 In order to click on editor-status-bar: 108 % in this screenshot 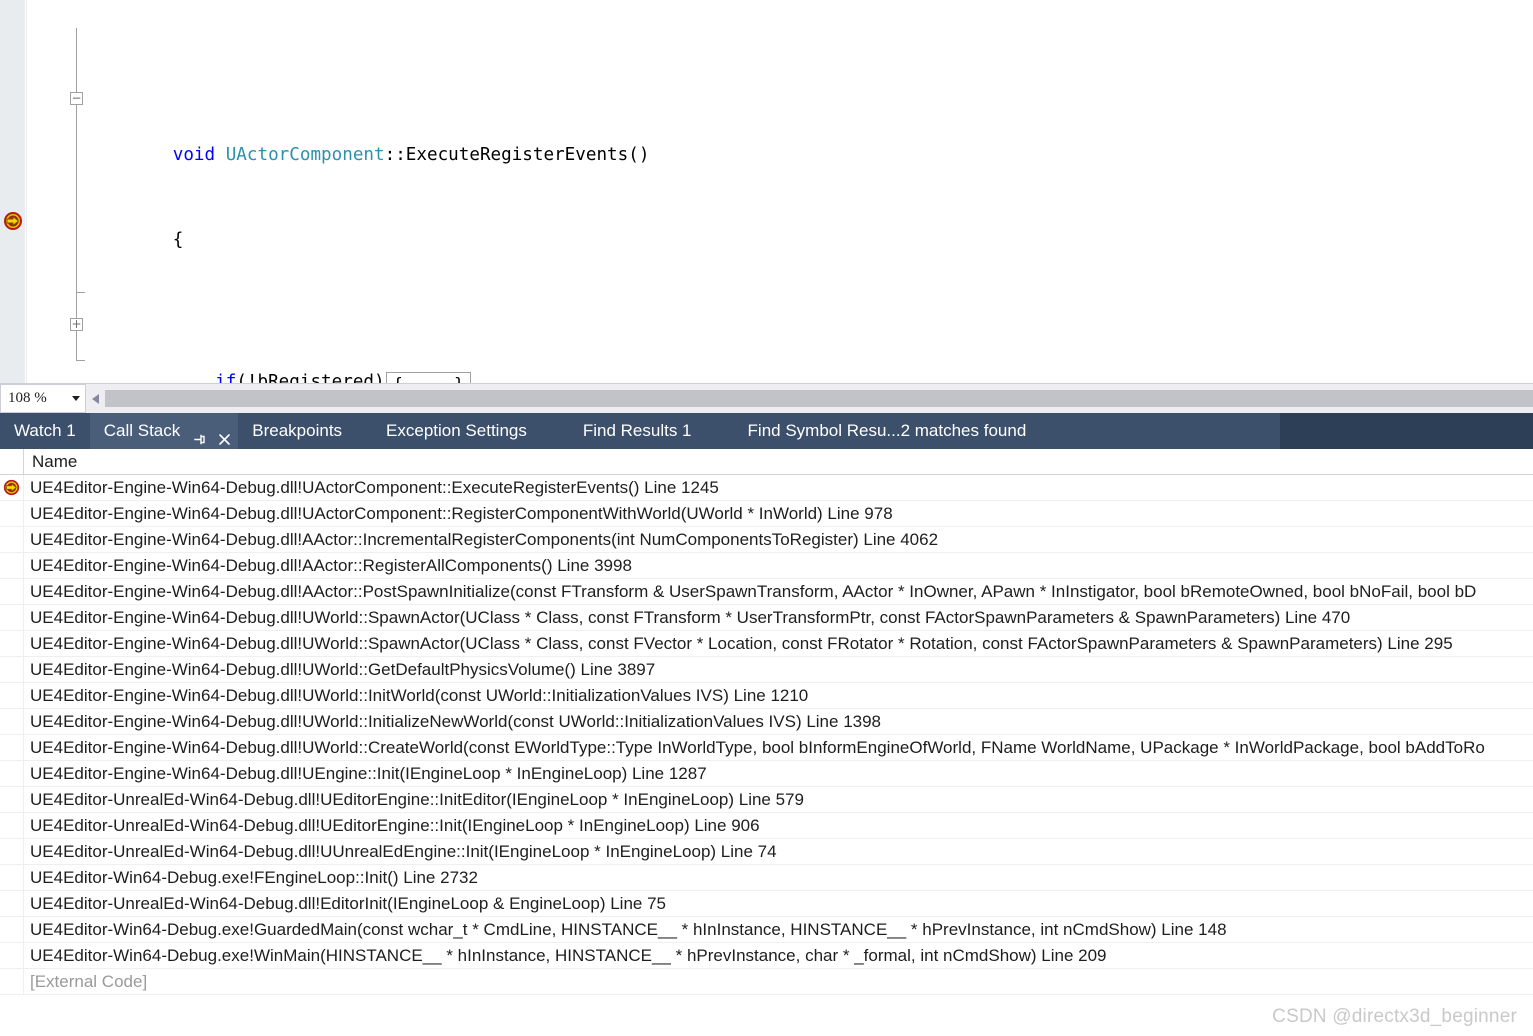, I will do `click(766, 398)`.